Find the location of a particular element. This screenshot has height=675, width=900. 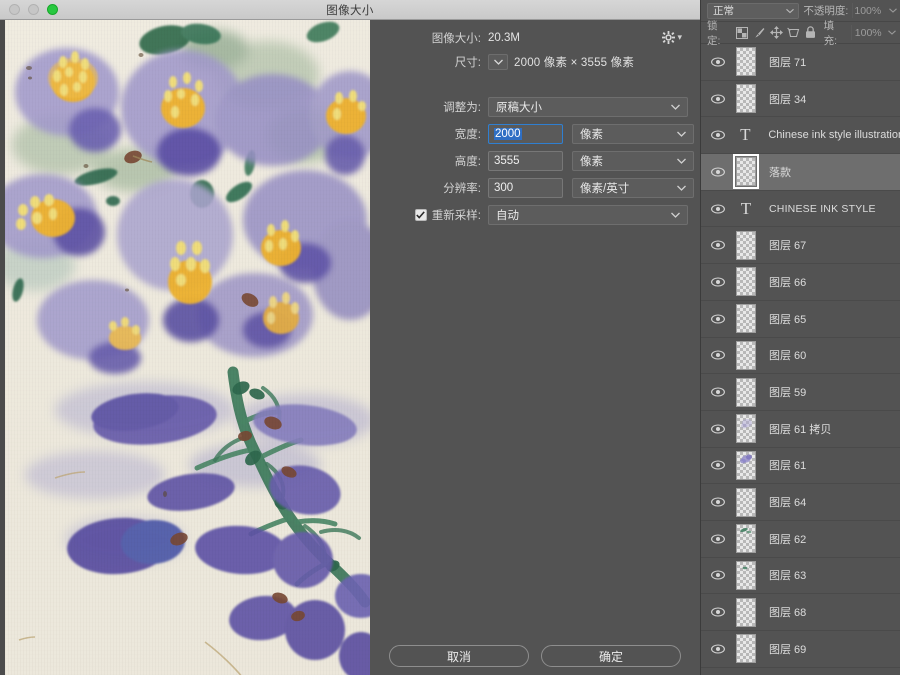

layer-row: 图层 34 is located at coordinates (800, 99).